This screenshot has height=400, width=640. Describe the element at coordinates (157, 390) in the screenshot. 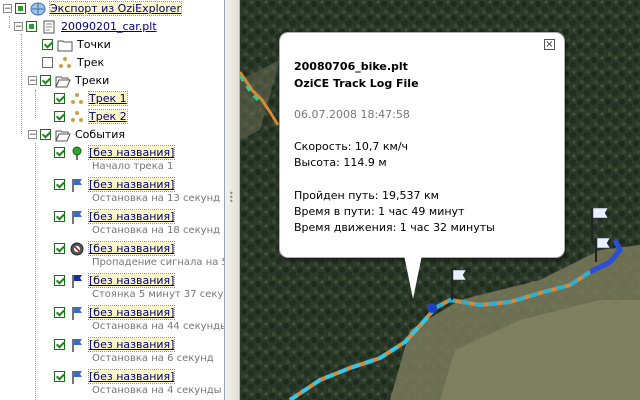

I see `event-description: Остановка на 4 секунды` at that location.